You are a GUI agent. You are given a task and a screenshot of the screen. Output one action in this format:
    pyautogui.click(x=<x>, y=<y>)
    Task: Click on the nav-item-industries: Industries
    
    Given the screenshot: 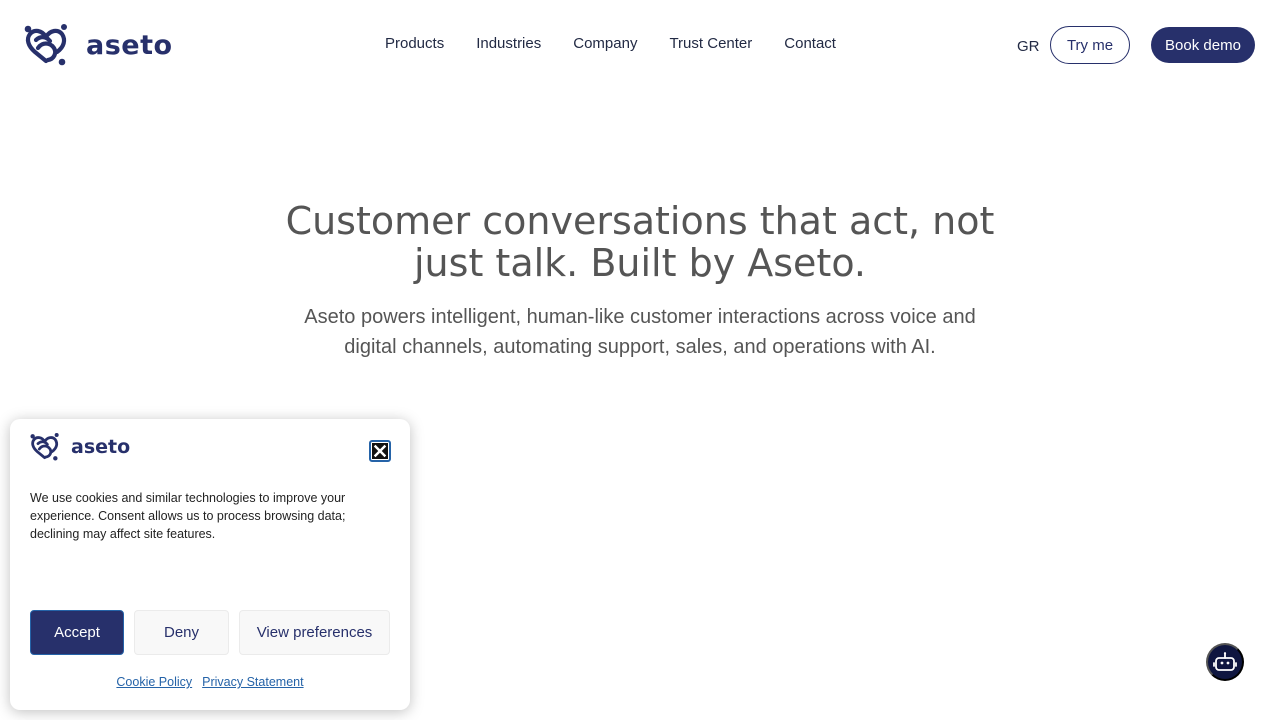 What is the action you would take?
    pyautogui.click(x=508, y=43)
    